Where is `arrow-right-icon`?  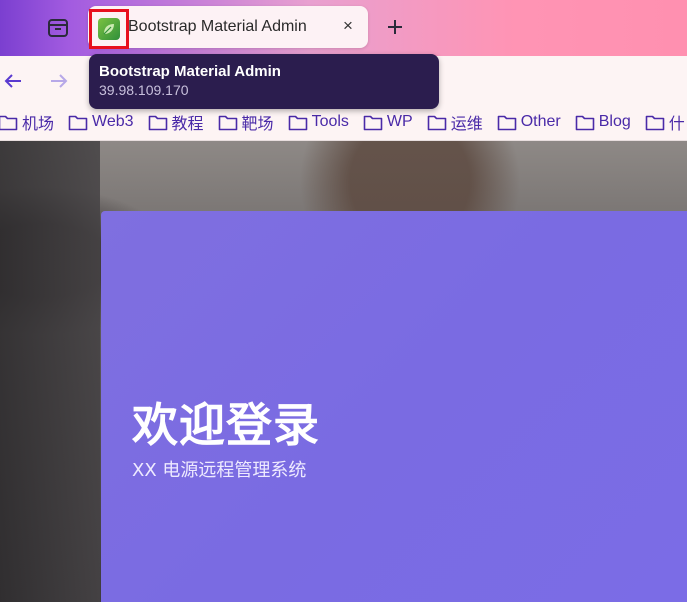 arrow-right-icon is located at coordinates (59, 81).